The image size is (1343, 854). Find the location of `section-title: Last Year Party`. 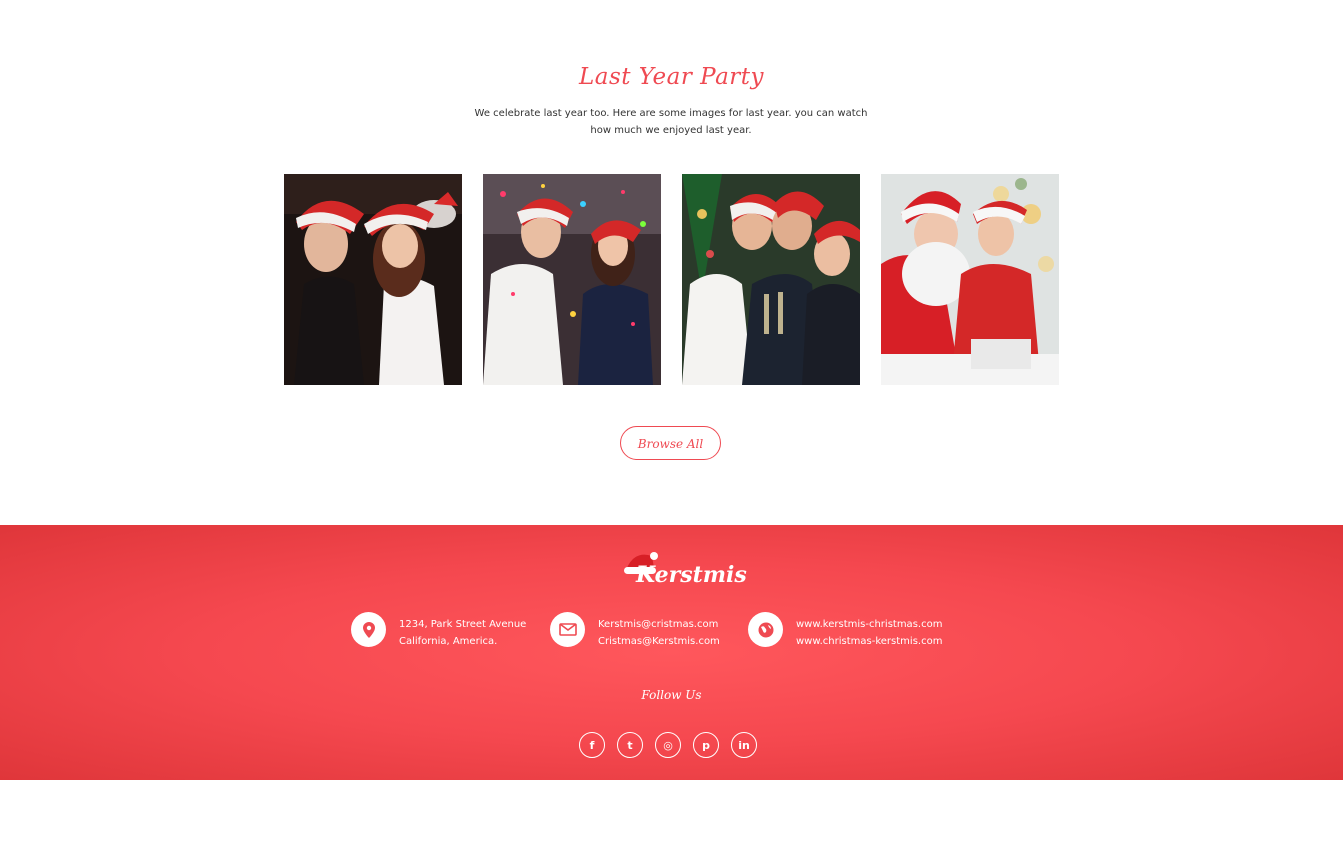

section-title: Last Year Party is located at coordinates (671, 77).